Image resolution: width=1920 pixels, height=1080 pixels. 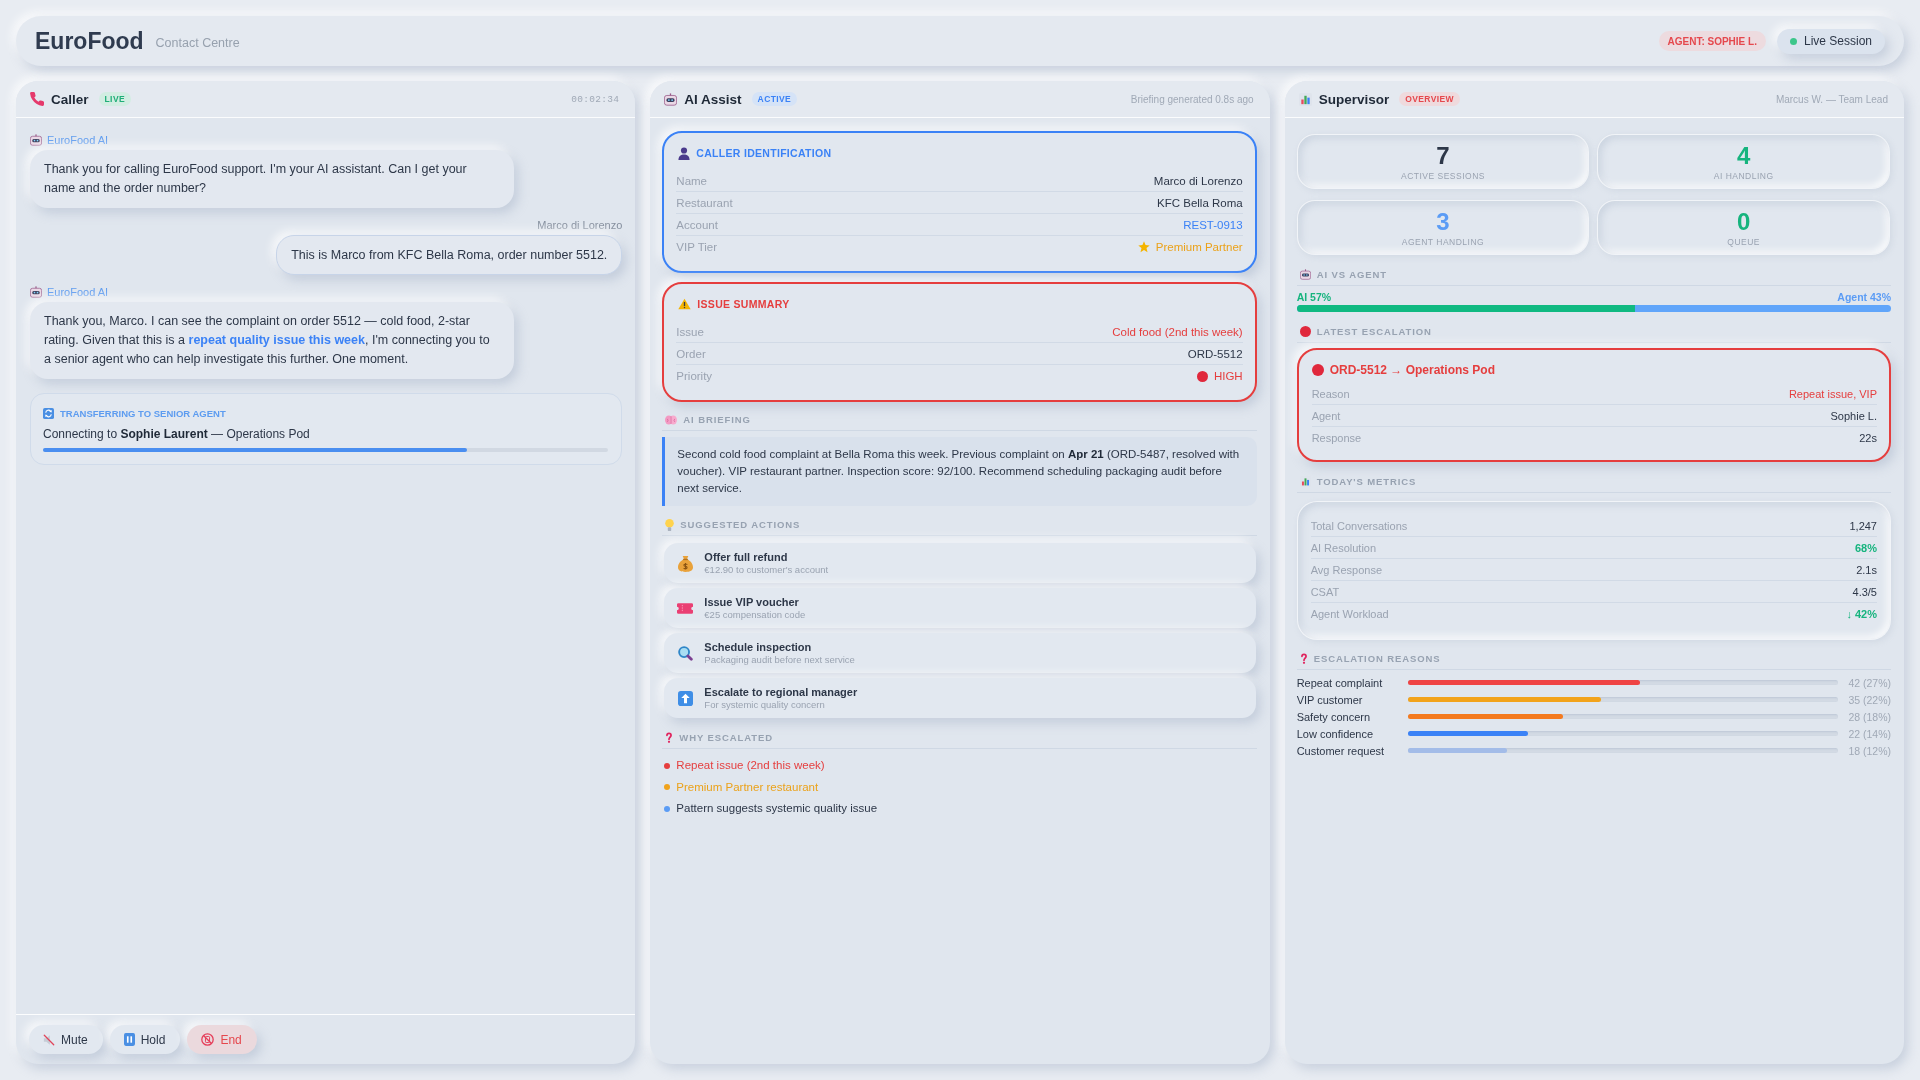 I want to click on agent-share-label: Agent 43%, so click(x=1864, y=296).